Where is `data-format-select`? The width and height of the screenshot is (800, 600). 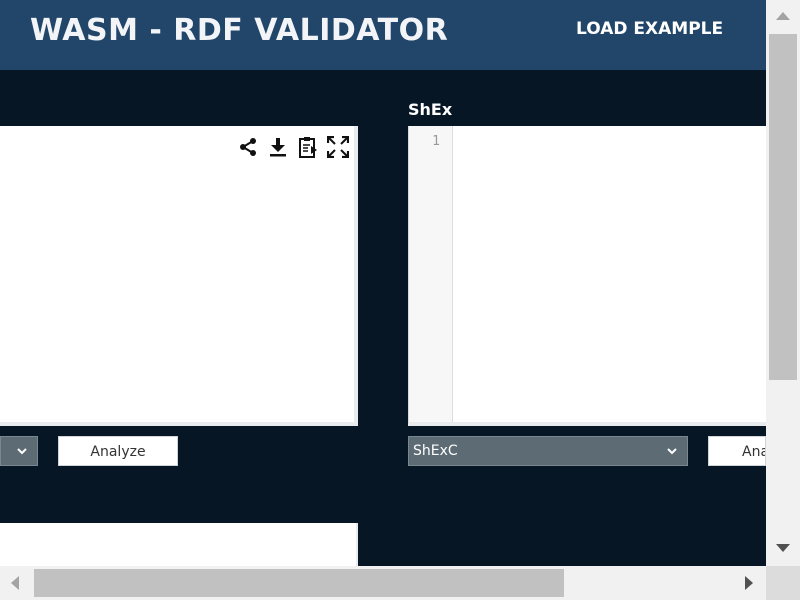
data-format-select is located at coordinates (19, 451).